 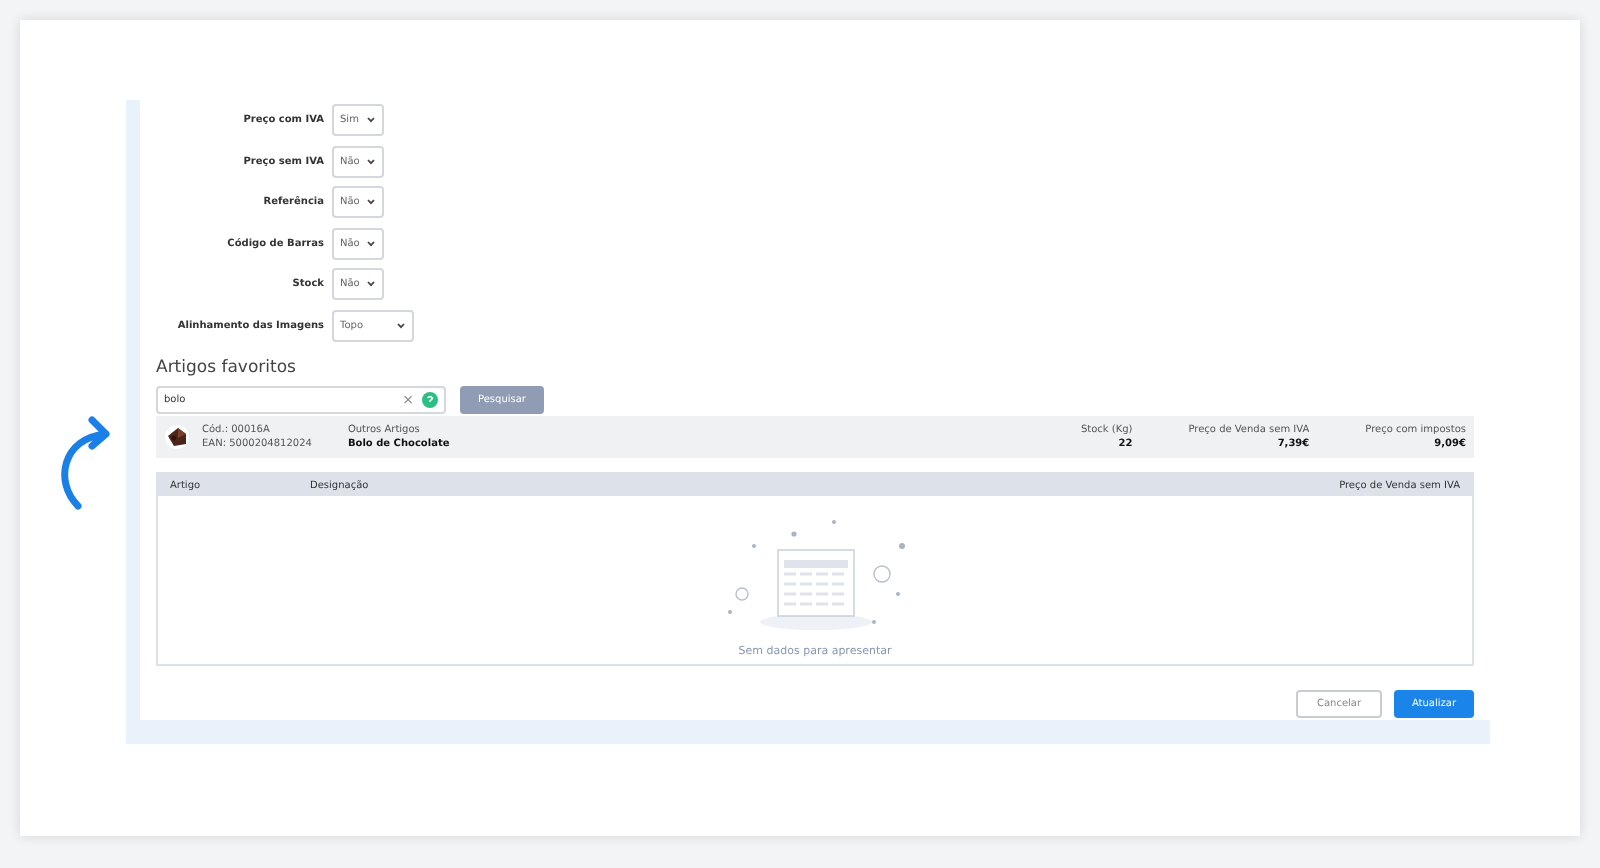 What do you see at coordinates (227, 368) in the screenshot?
I see `section-title: Artigos favoritos` at bounding box center [227, 368].